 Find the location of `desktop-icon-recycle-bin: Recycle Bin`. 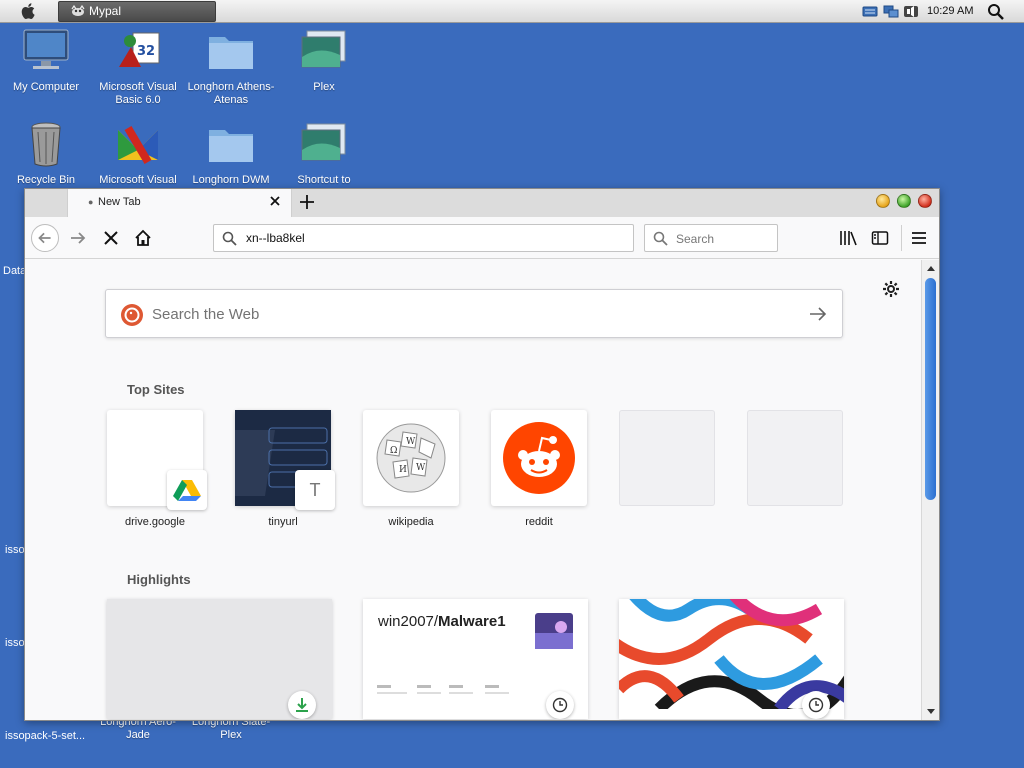

desktop-icon-recycle-bin: Recycle Bin is located at coordinates (46, 153).